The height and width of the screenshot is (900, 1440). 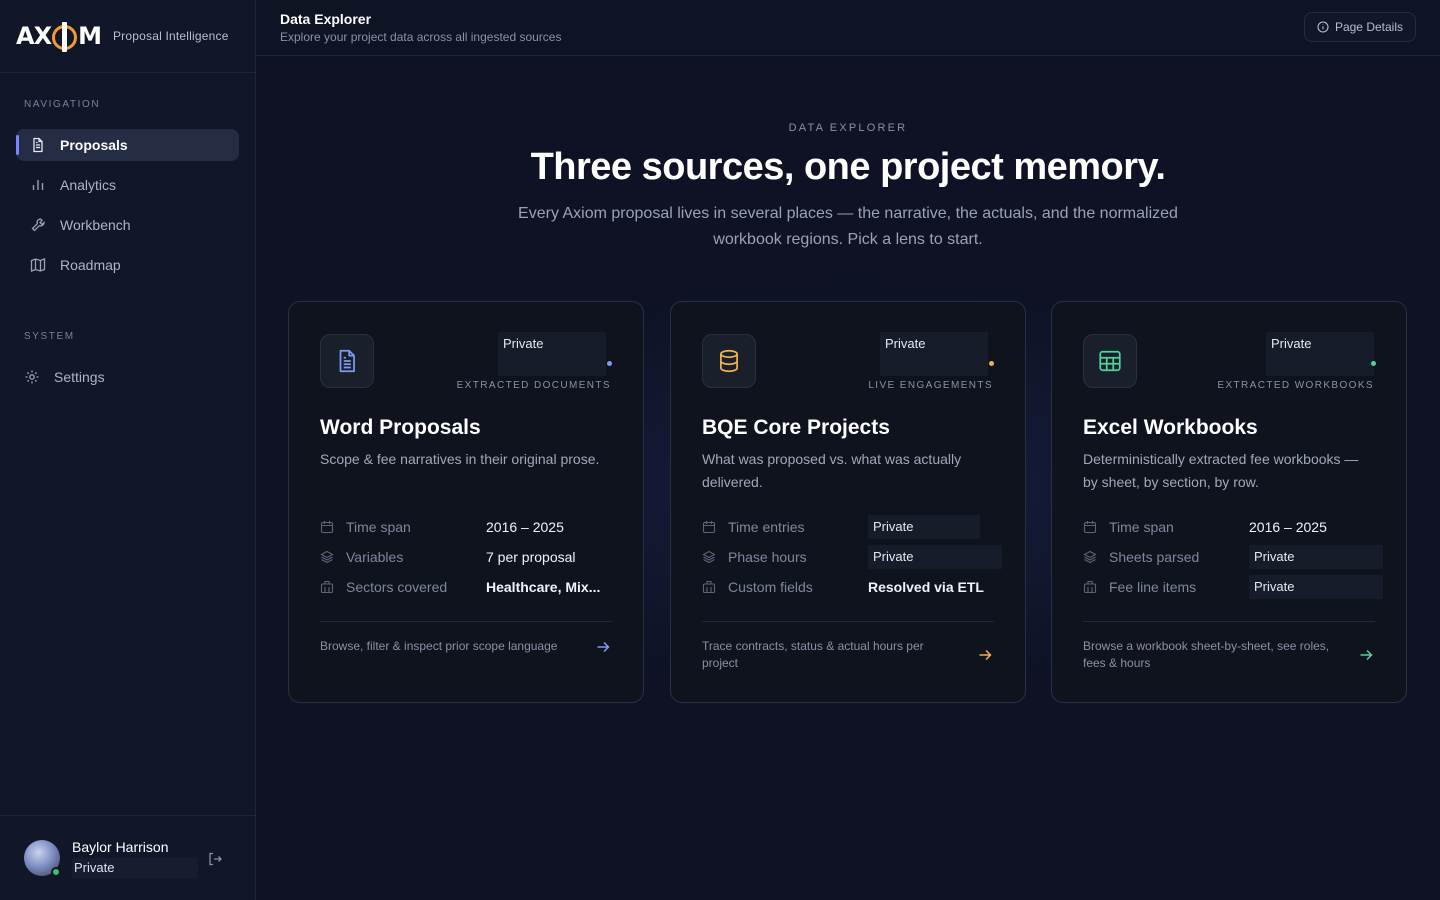 I want to click on hero-eyebrow: DATA EXPLORER, so click(x=848, y=128).